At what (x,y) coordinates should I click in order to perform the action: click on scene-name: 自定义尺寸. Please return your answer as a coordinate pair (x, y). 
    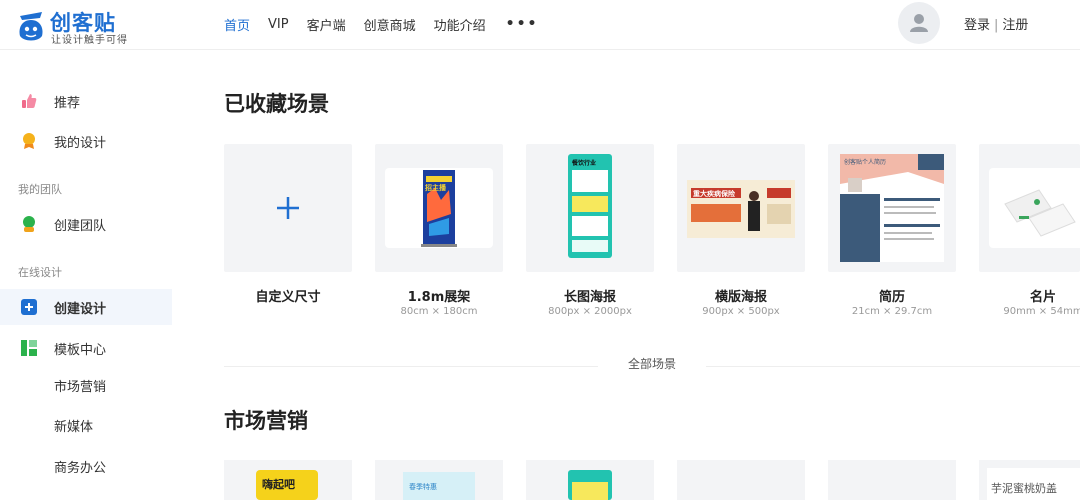
    Looking at the image, I should click on (288, 297).